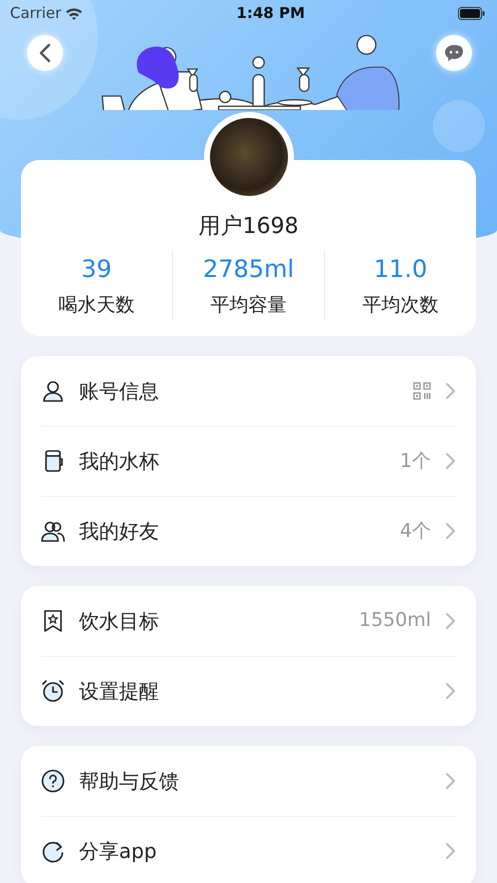 This screenshot has width=497, height=883. Describe the element at coordinates (422, 391) in the screenshot. I see `qr-code-icon` at that location.